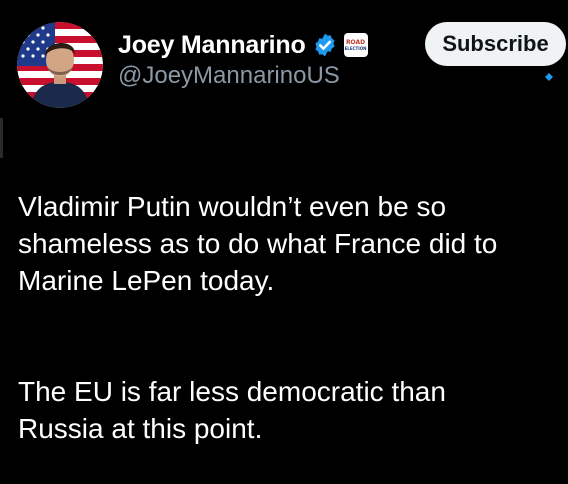 The width and height of the screenshot is (568, 484). Describe the element at coordinates (1, 138) in the screenshot. I see `left-edge-divider` at that location.